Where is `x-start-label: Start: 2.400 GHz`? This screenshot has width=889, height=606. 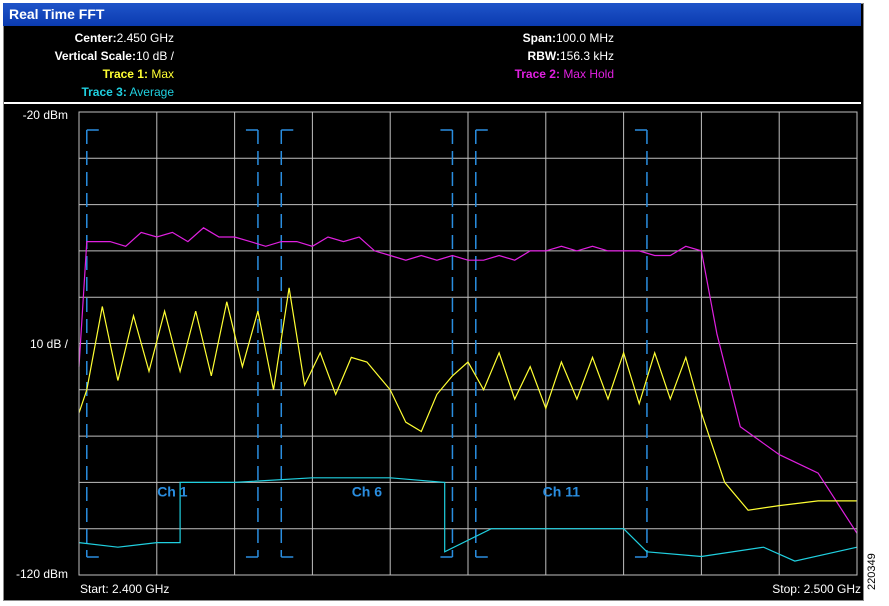
x-start-label: Start: 2.400 GHz is located at coordinates (124, 589).